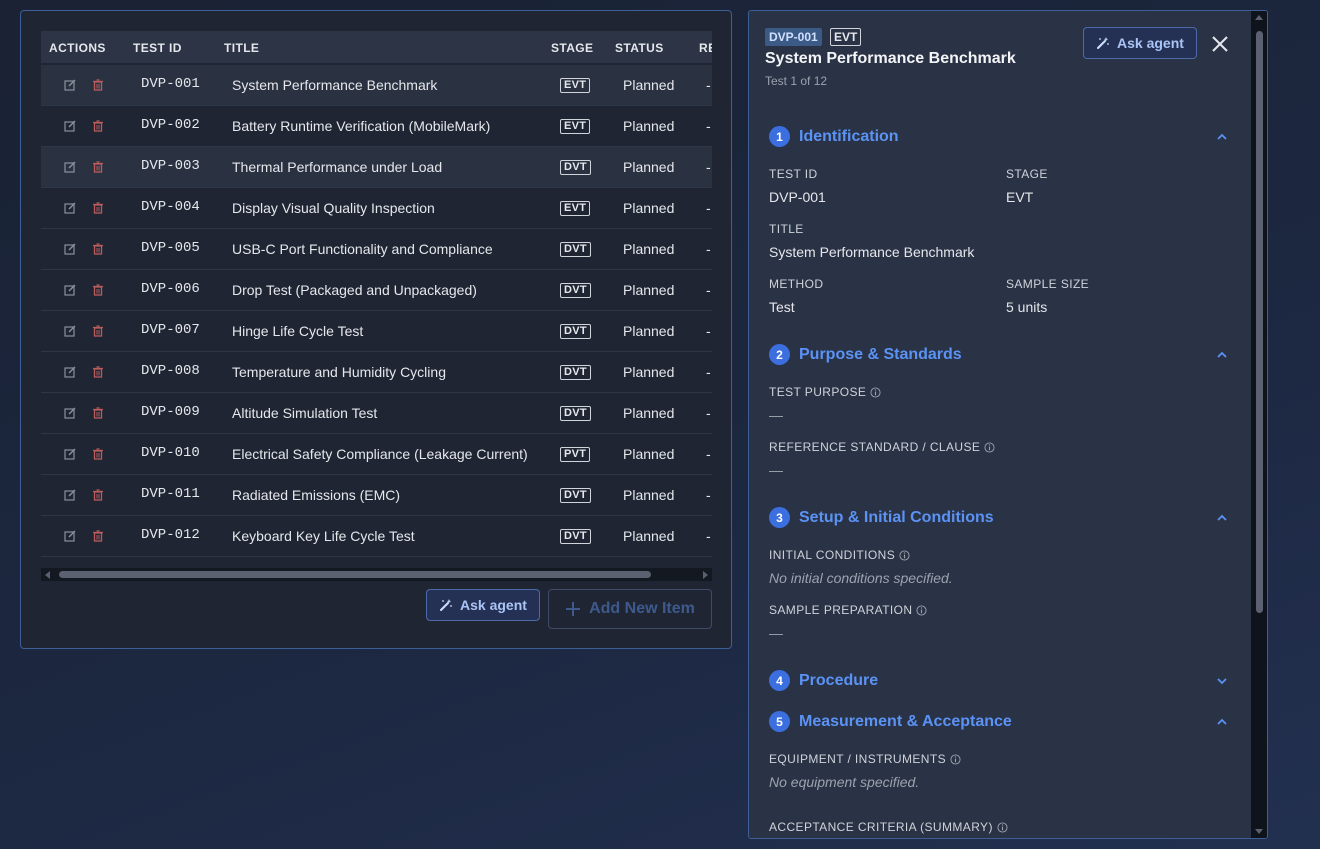 The height and width of the screenshot is (849, 1320). Describe the element at coordinates (888, 827) in the screenshot. I see `acceptance-criteria-label: ACCEPTANCE CRITERIA (SUMMARY)` at that location.